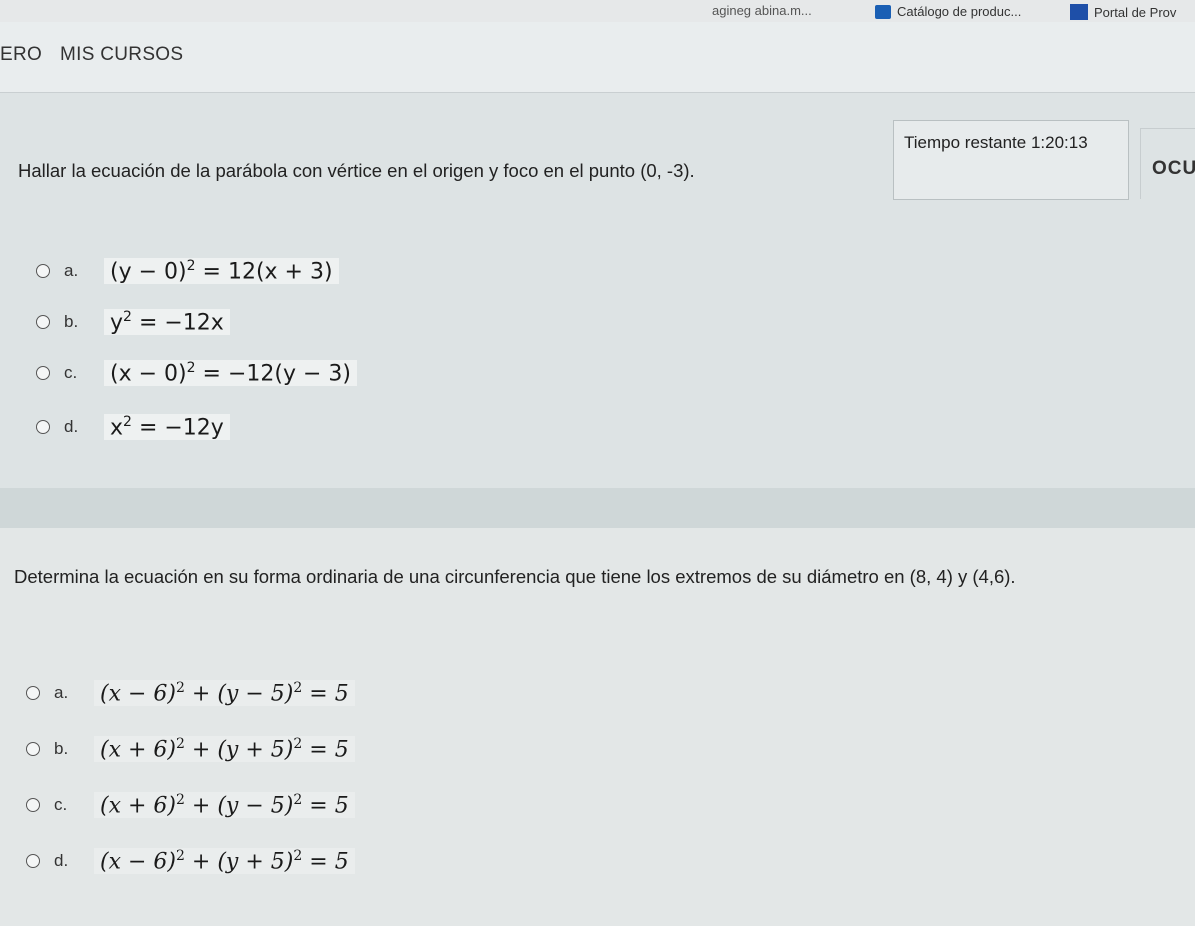 This screenshot has height=926, width=1195. What do you see at coordinates (21, 55) in the screenshot?
I see `nav-item-partial: ERO` at bounding box center [21, 55].